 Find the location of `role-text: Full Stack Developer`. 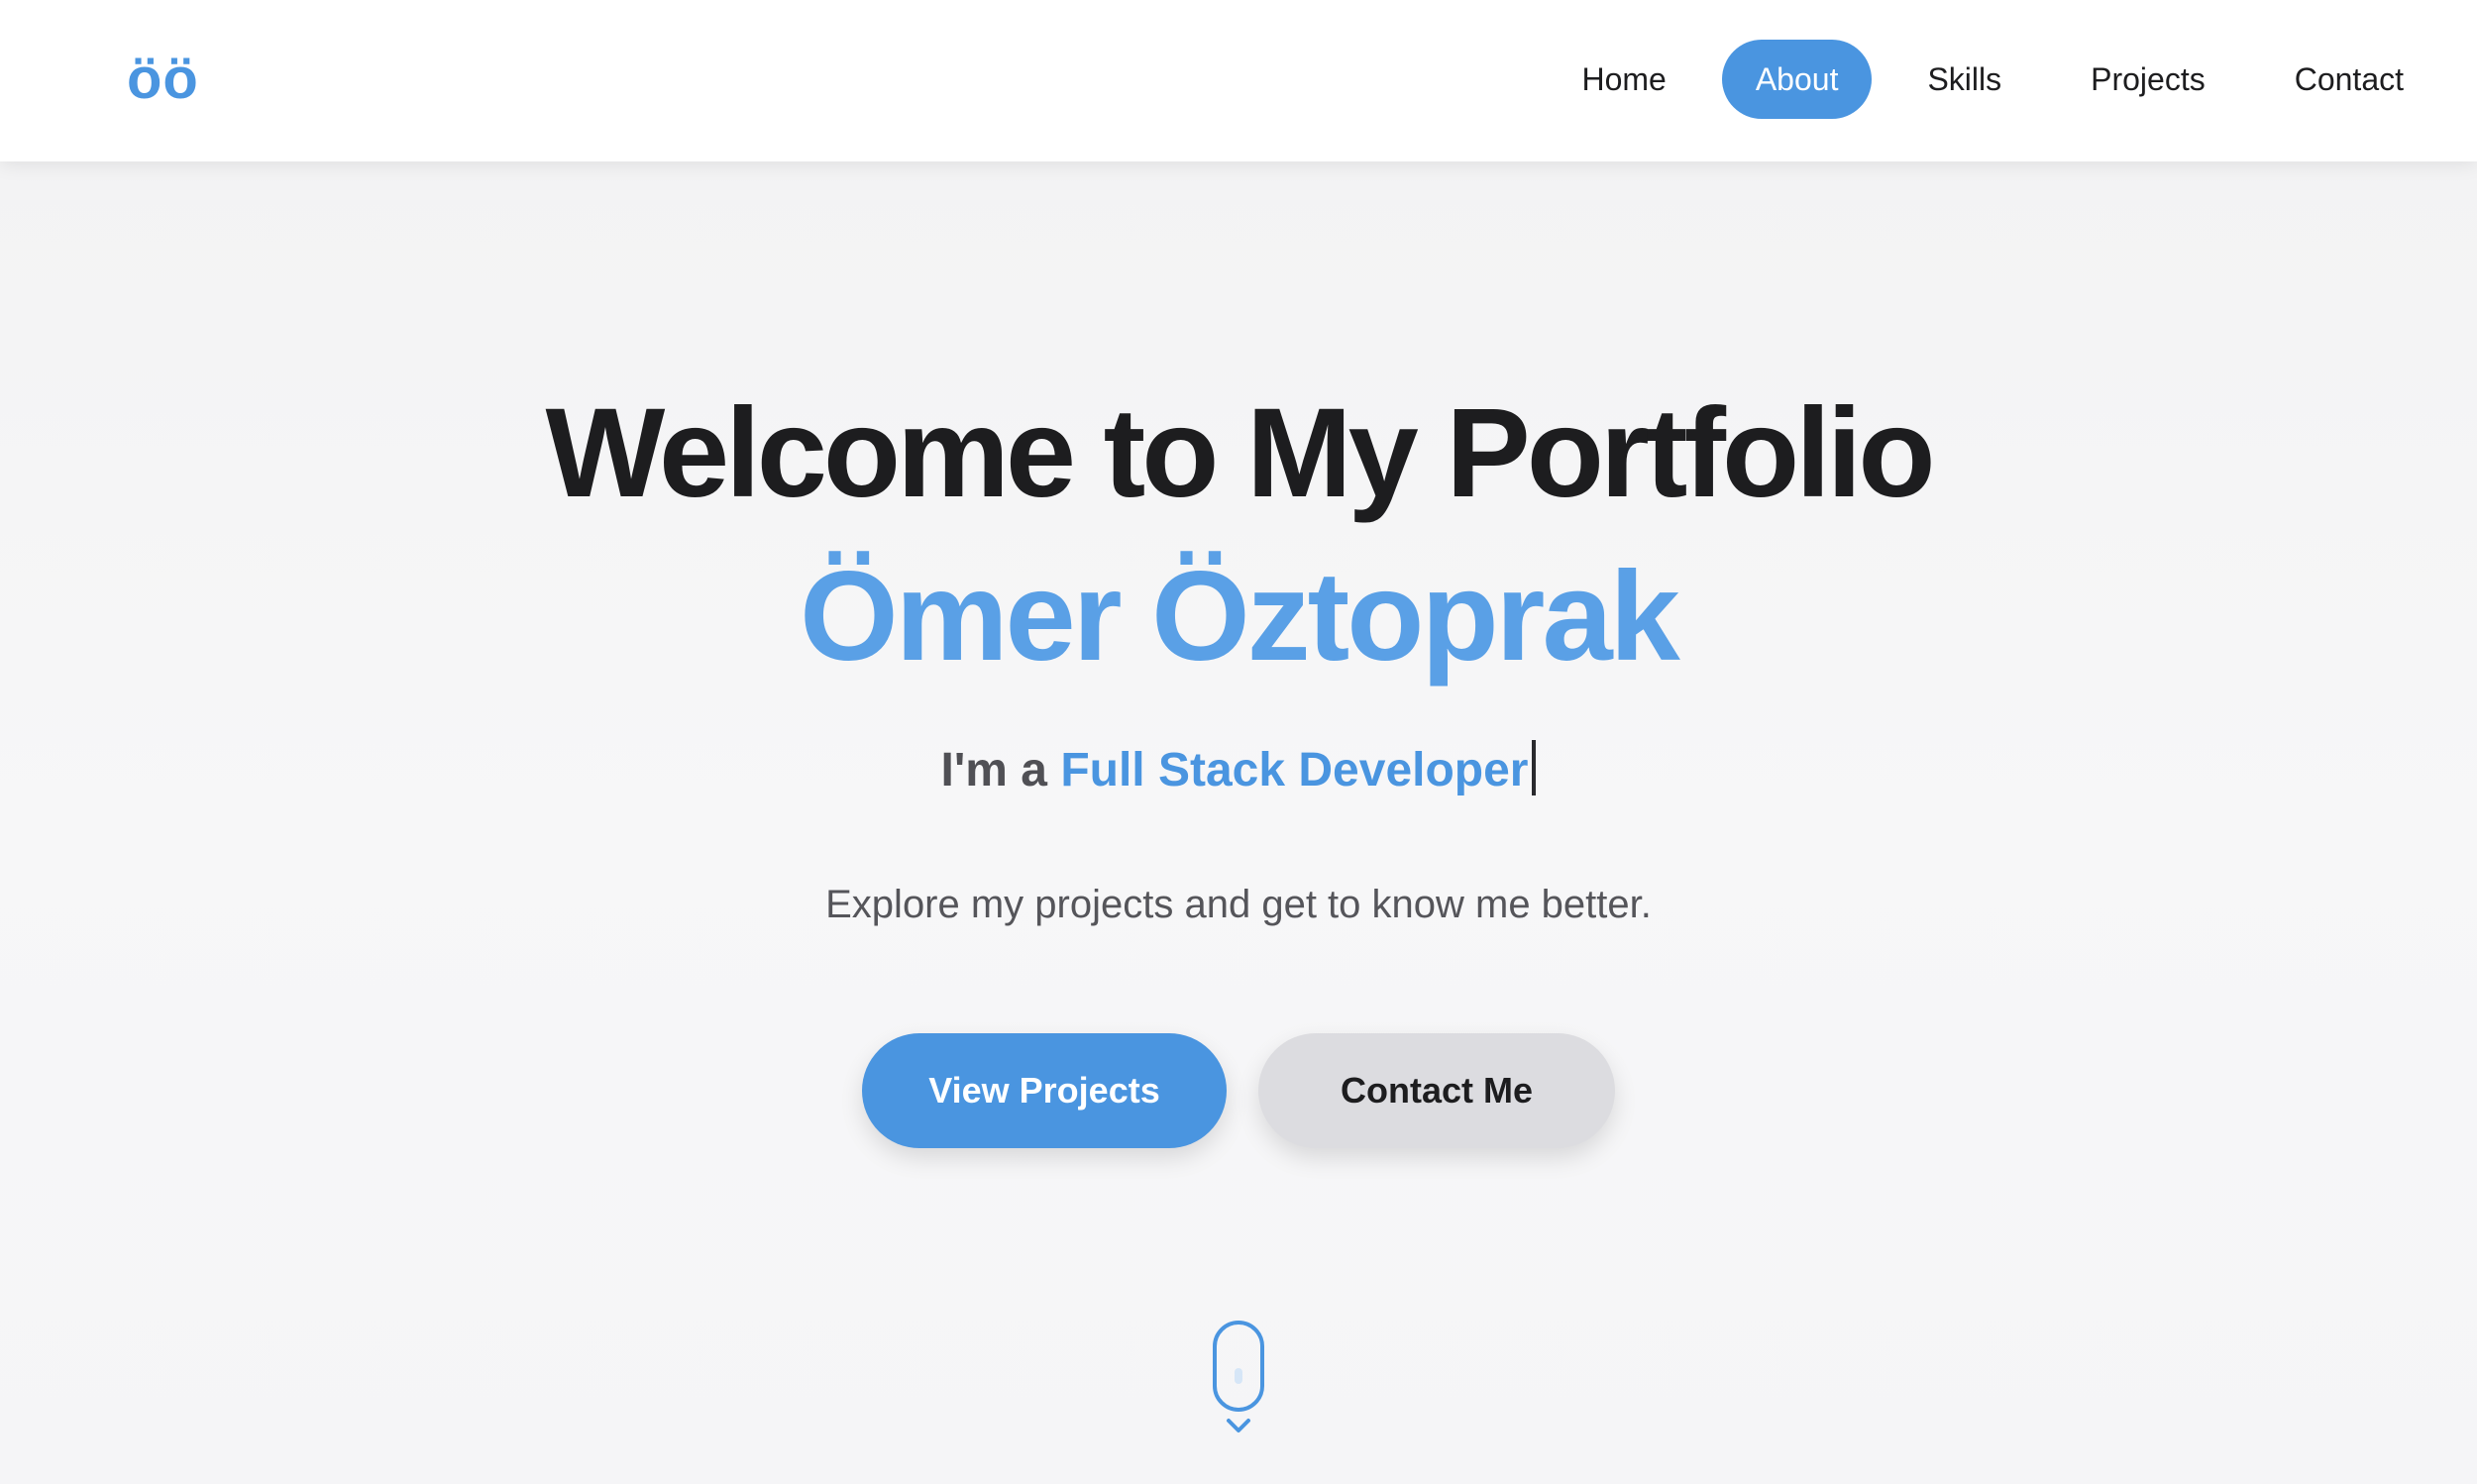

role-text: Full Stack Developer is located at coordinates (1295, 770).